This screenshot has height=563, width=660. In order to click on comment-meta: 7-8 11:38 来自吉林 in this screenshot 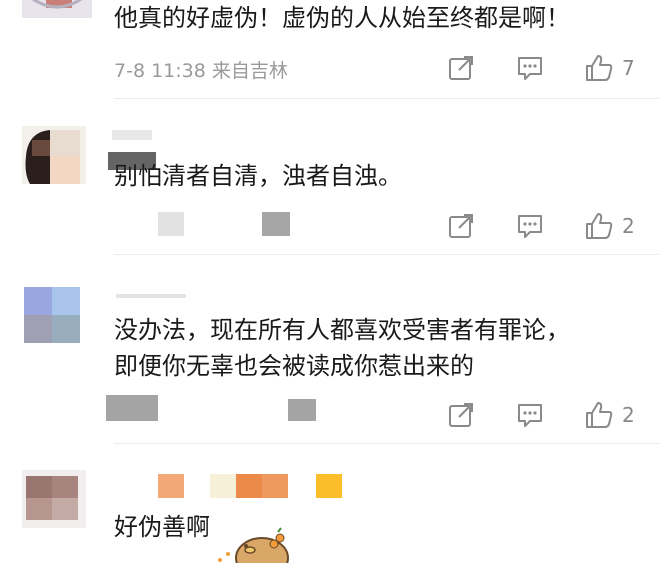, I will do `click(201, 71)`.